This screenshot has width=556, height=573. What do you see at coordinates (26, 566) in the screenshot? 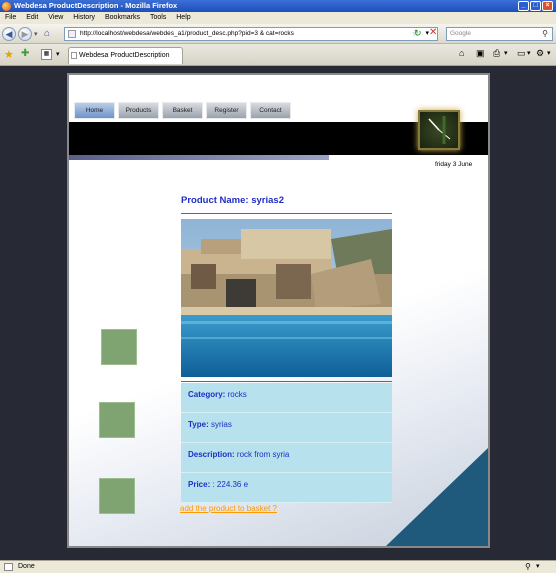
I see `status-text: Done` at bounding box center [26, 566].